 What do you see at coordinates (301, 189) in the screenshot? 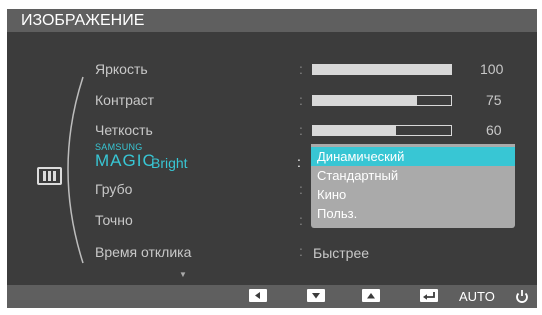
I see `coarse-colon: :` at bounding box center [301, 189].